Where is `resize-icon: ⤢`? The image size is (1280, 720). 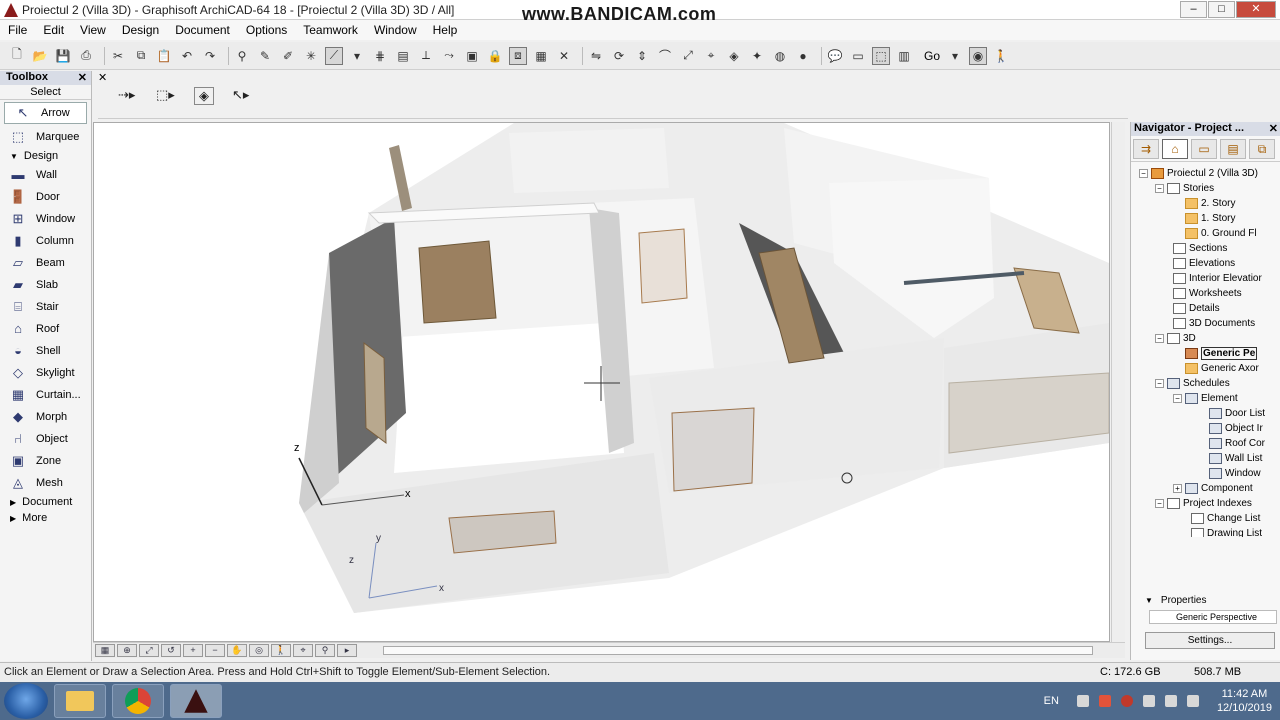
resize-icon: ⤢ is located at coordinates (688, 56).